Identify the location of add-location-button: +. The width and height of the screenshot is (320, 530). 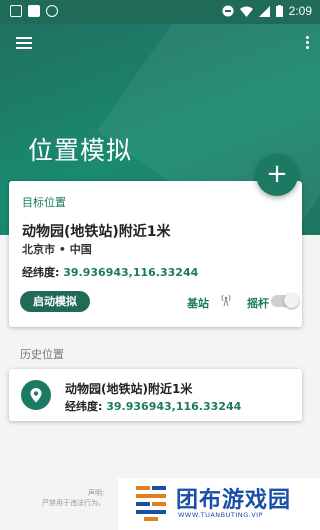
(277, 175).